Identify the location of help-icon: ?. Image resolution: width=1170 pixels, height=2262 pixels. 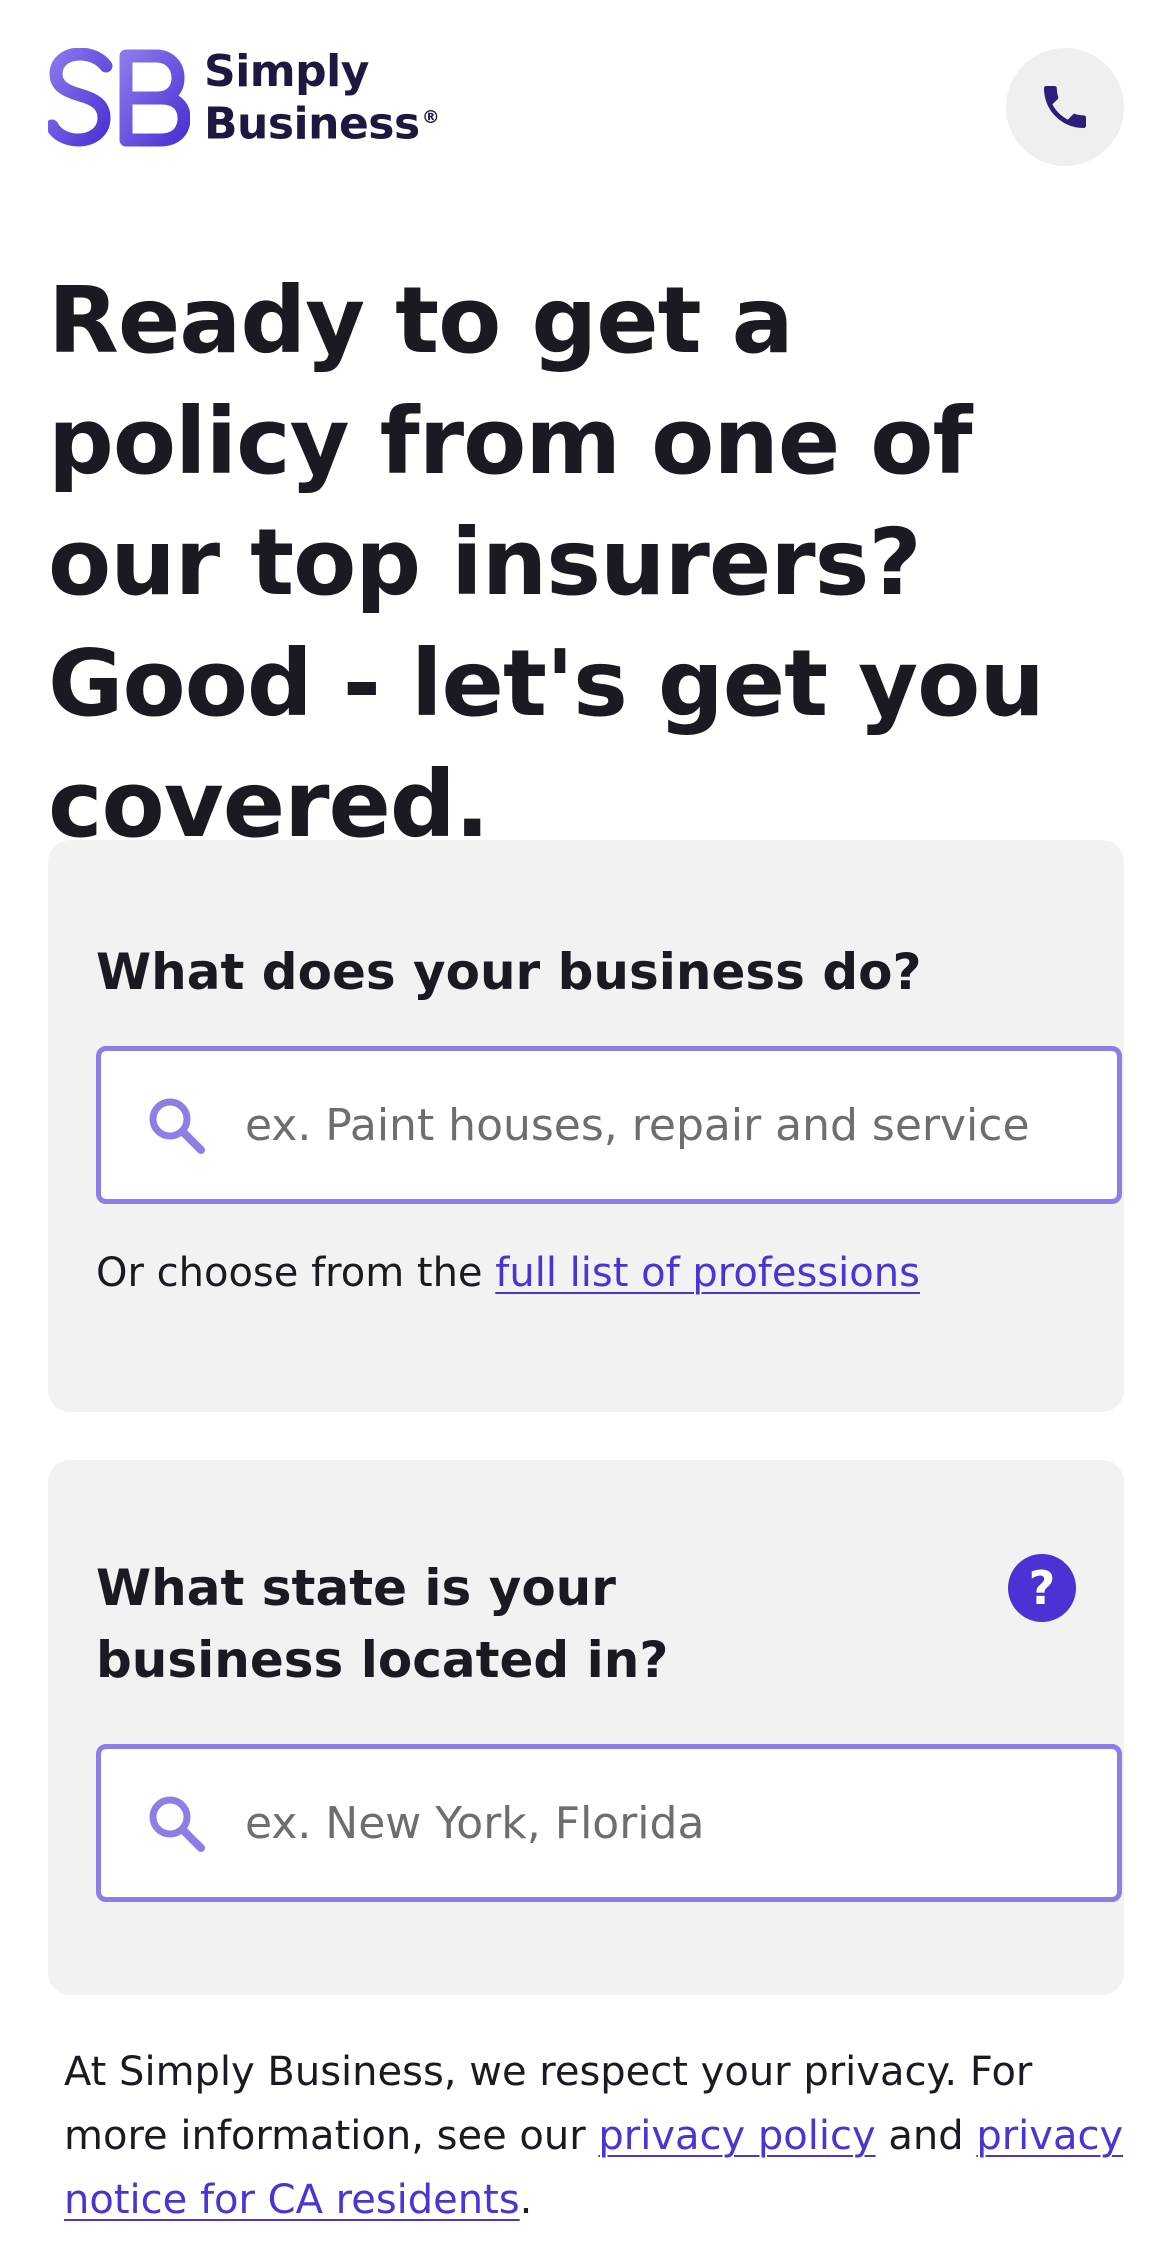
(1042, 1588).